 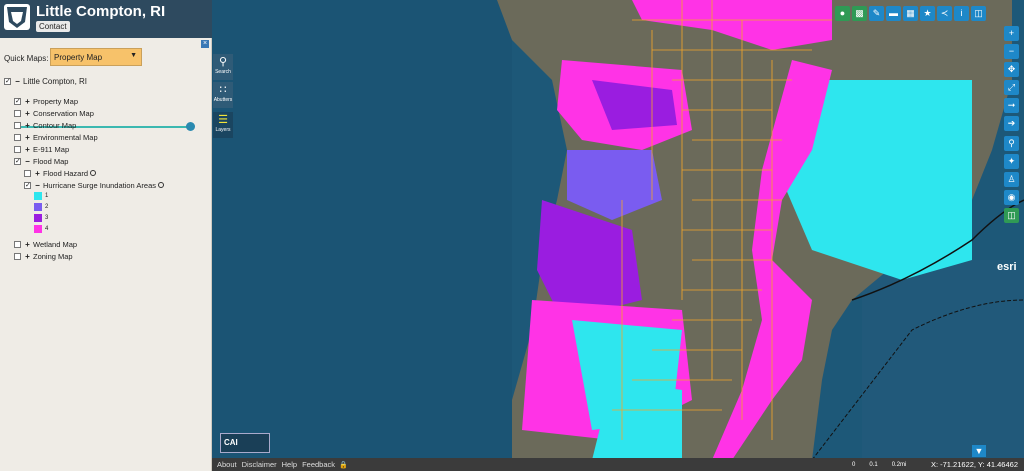 I want to click on locate-icon: ✦, so click(x=1011, y=161).